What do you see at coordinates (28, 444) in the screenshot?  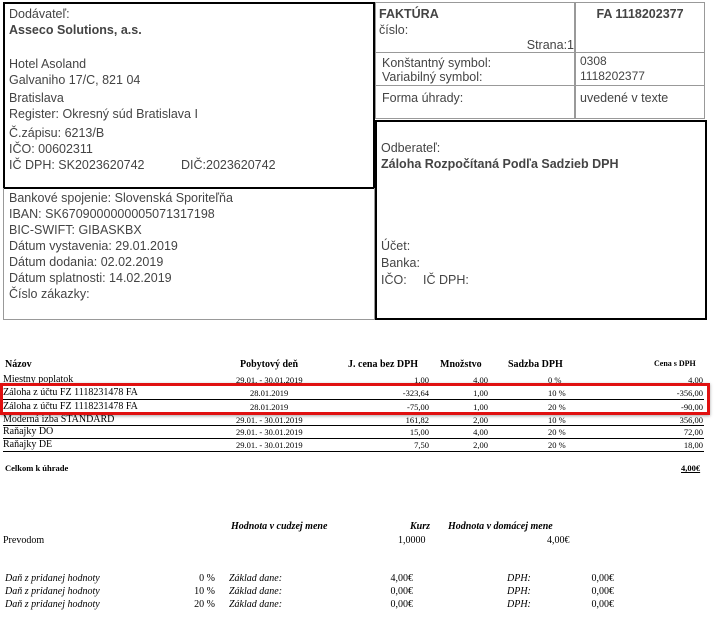 I see `row-name: Raňajky DE` at bounding box center [28, 444].